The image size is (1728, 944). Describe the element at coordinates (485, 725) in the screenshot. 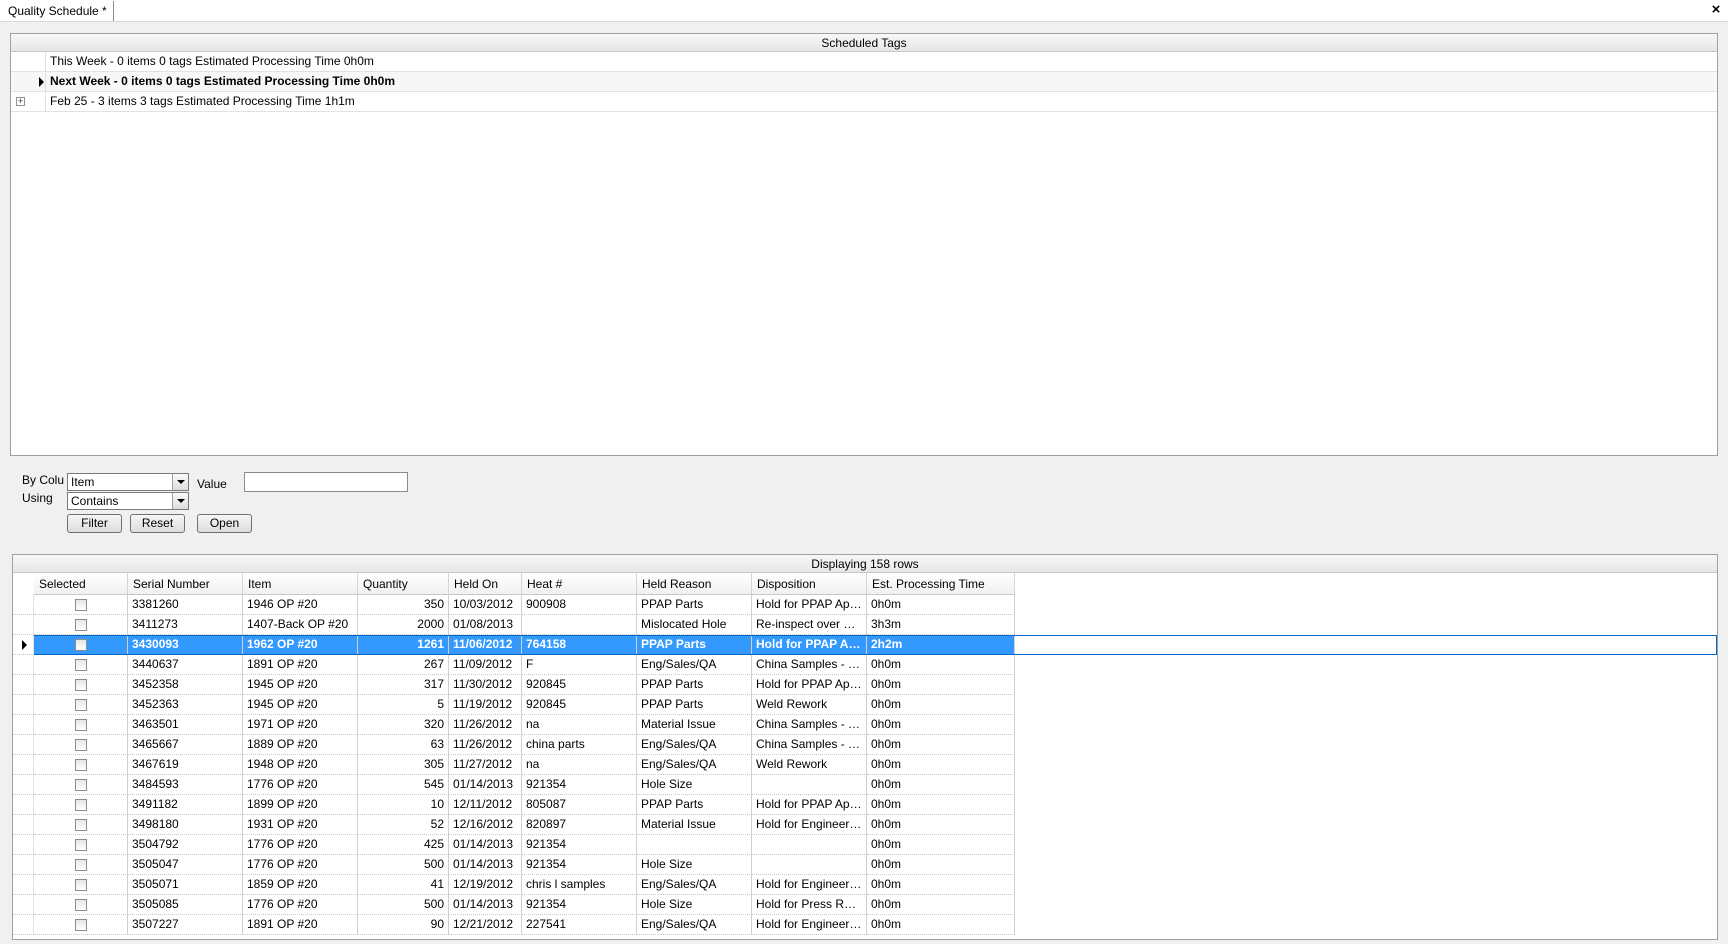

I see `held-on-cell: 11/26/2012` at that location.